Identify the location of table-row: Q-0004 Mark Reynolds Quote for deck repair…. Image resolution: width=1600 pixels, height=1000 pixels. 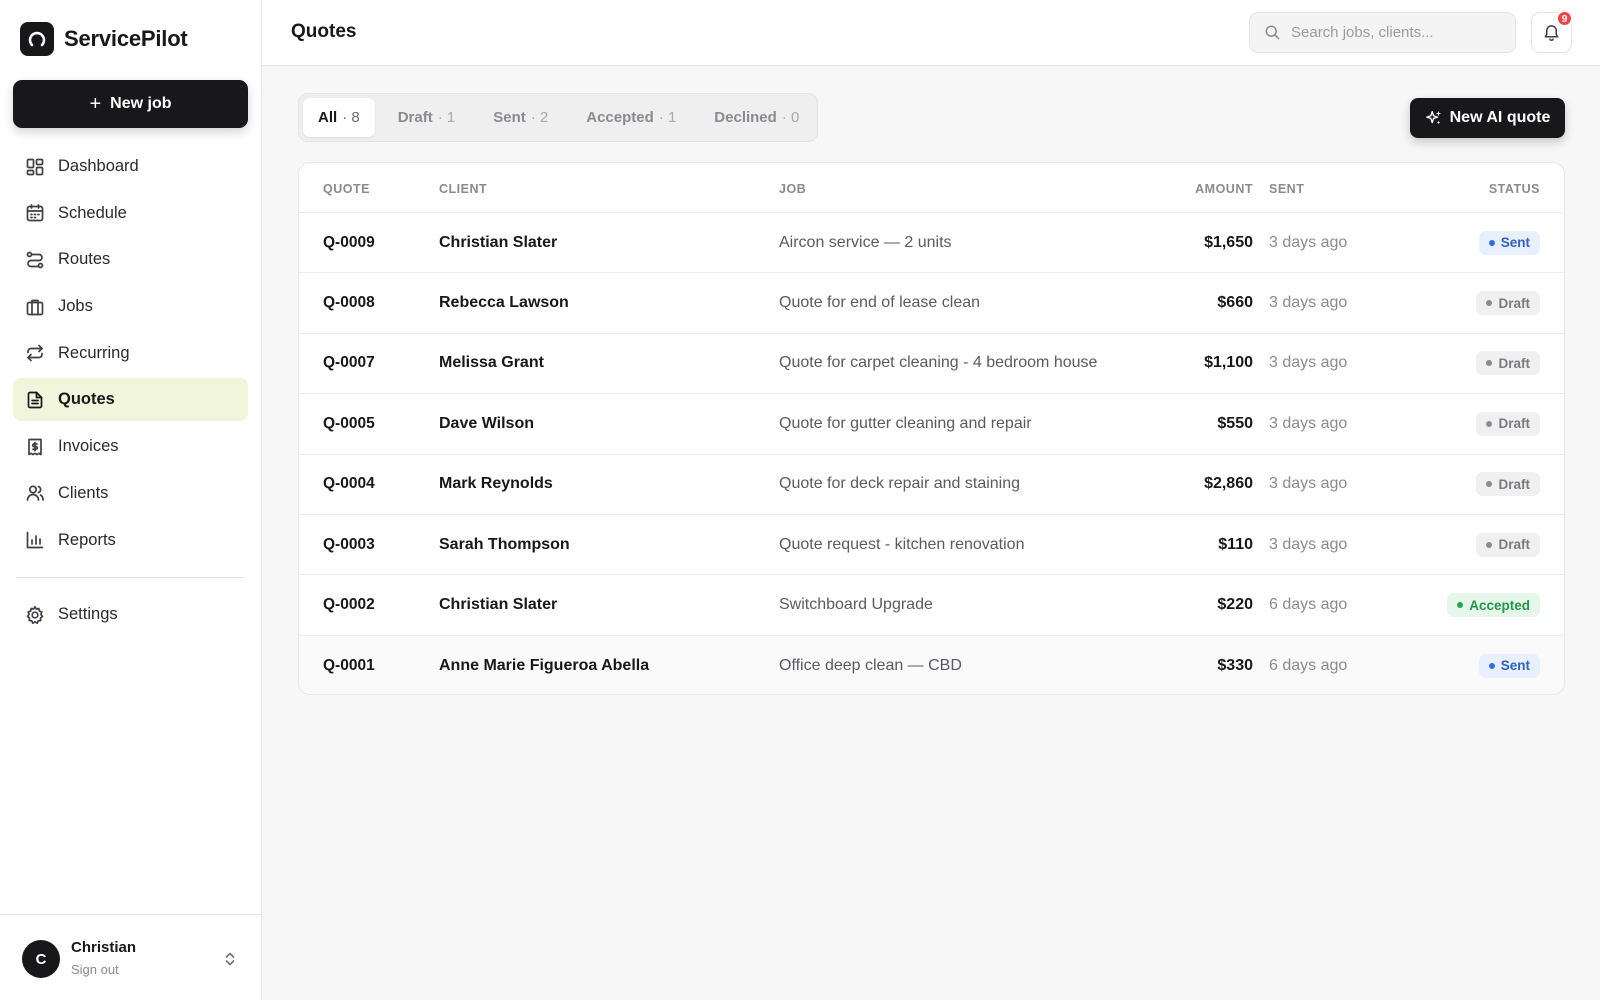
(931, 485).